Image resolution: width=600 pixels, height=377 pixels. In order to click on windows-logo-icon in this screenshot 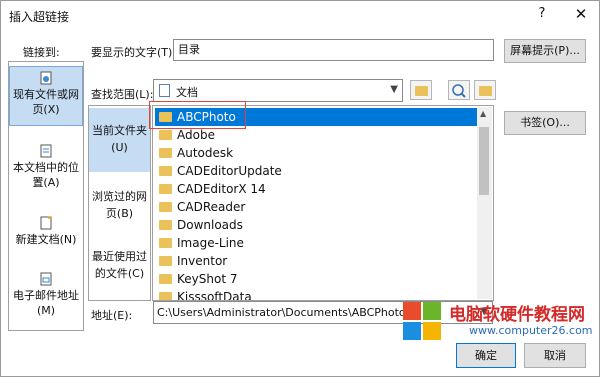, I will do `click(423, 322)`.